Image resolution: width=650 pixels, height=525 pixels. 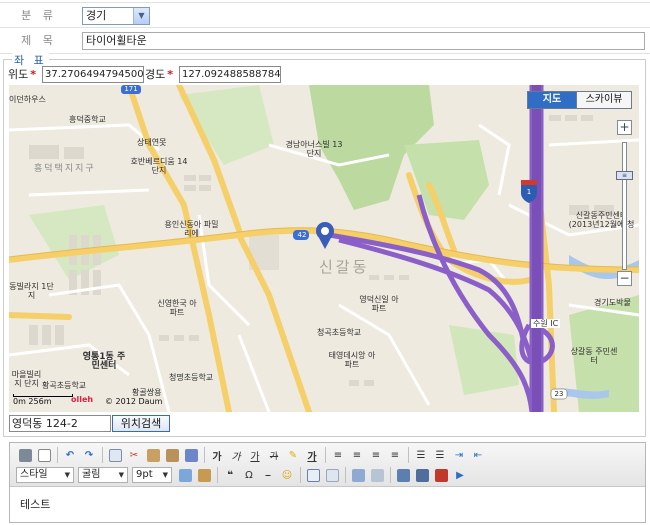 I want to click on table-icon, so click(x=313, y=475).